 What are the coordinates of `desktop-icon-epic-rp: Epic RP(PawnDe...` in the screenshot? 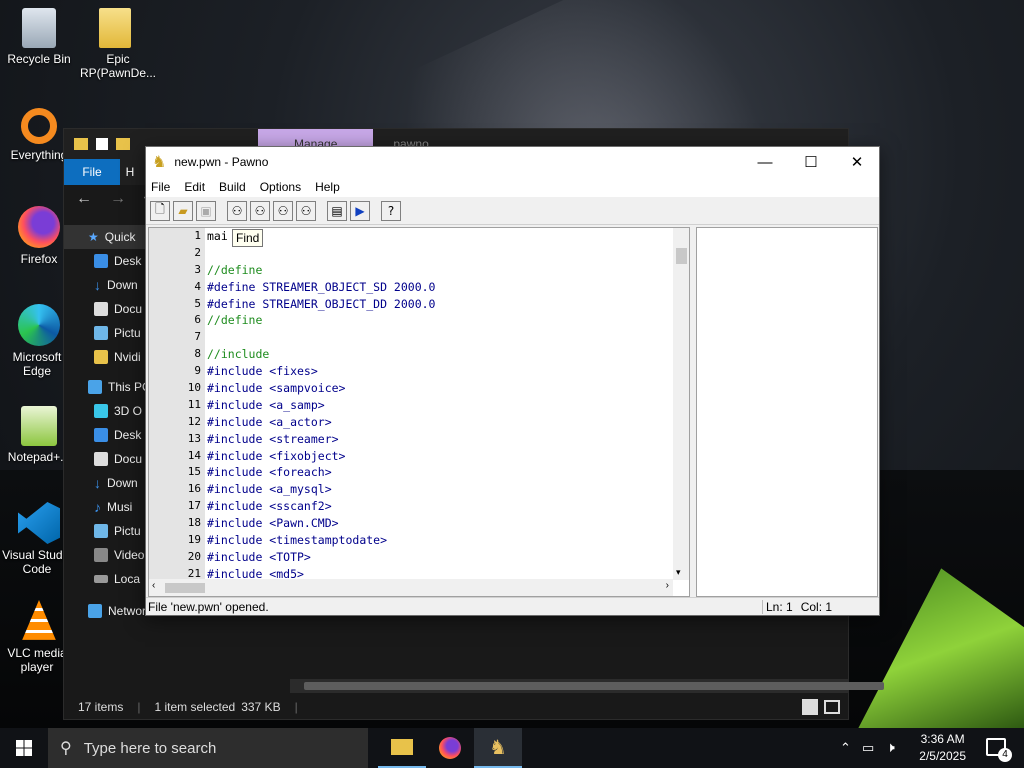 It's located at (117, 44).